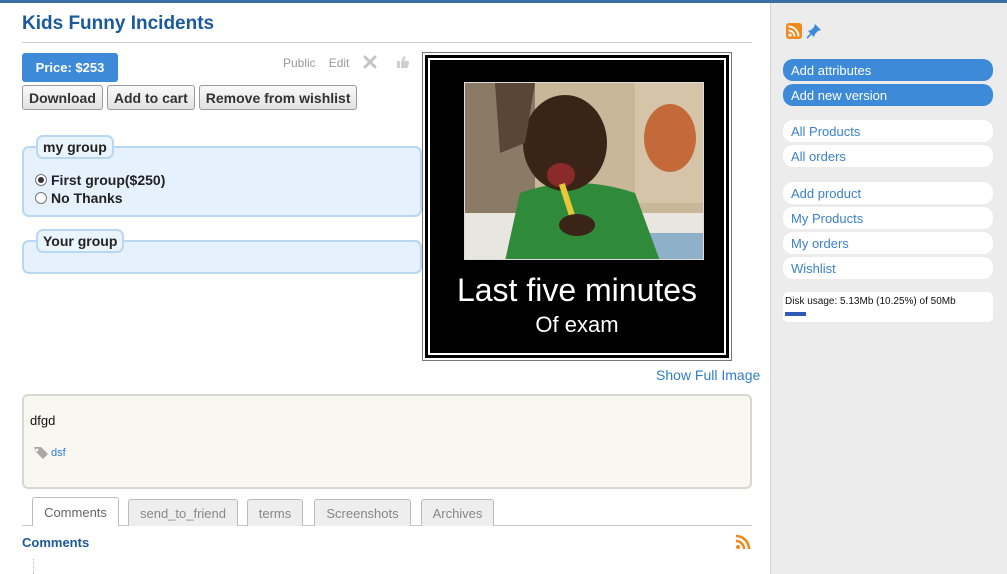  I want to click on delete-icon, so click(370, 62).